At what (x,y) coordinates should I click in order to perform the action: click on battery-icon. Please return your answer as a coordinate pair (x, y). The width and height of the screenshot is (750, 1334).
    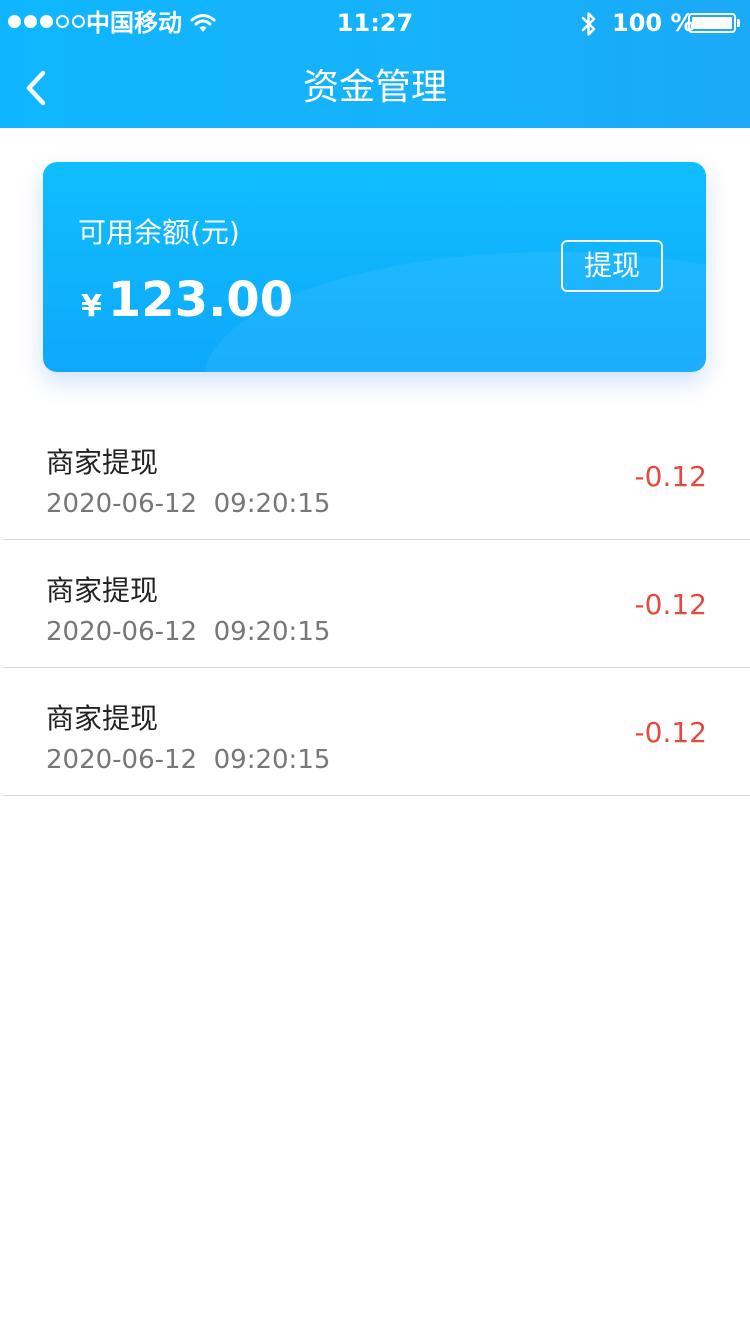
    Looking at the image, I should click on (712, 23).